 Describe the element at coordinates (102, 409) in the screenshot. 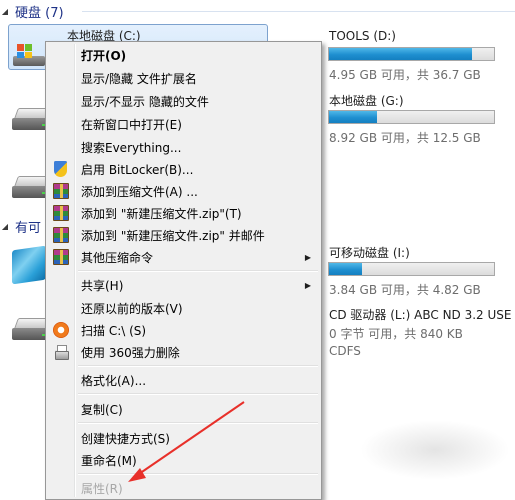

I see `menu-item-label: 复制(C)` at that location.